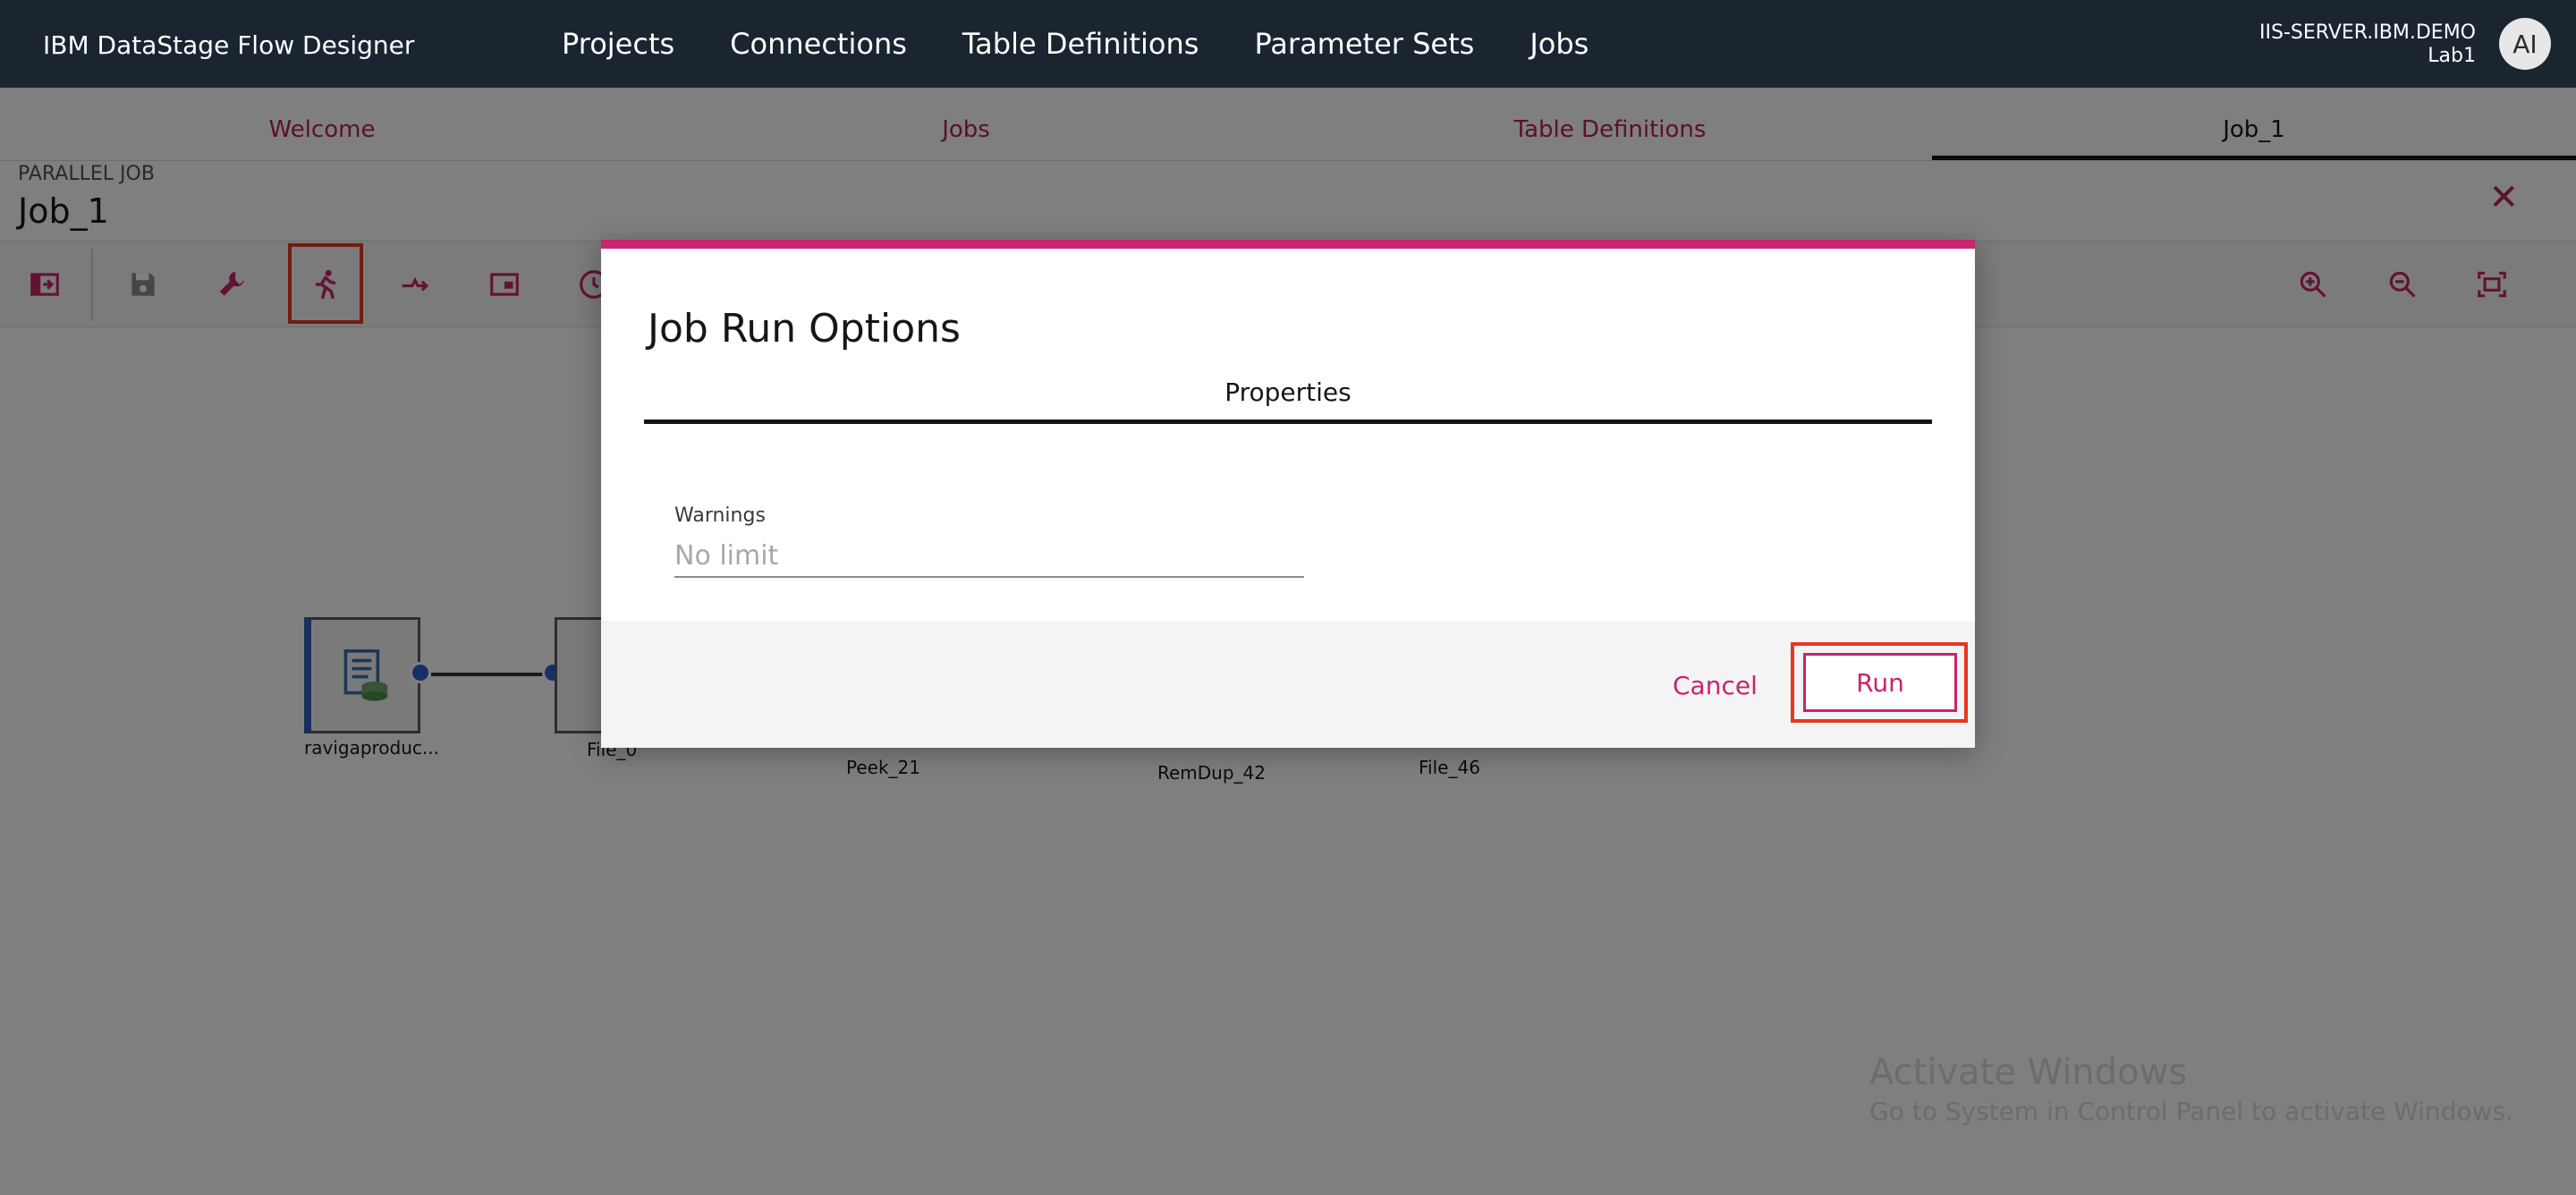  What do you see at coordinates (1715, 685) in the screenshot?
I see `cancel-button: Cancel` at bounding box center [1715, 685].